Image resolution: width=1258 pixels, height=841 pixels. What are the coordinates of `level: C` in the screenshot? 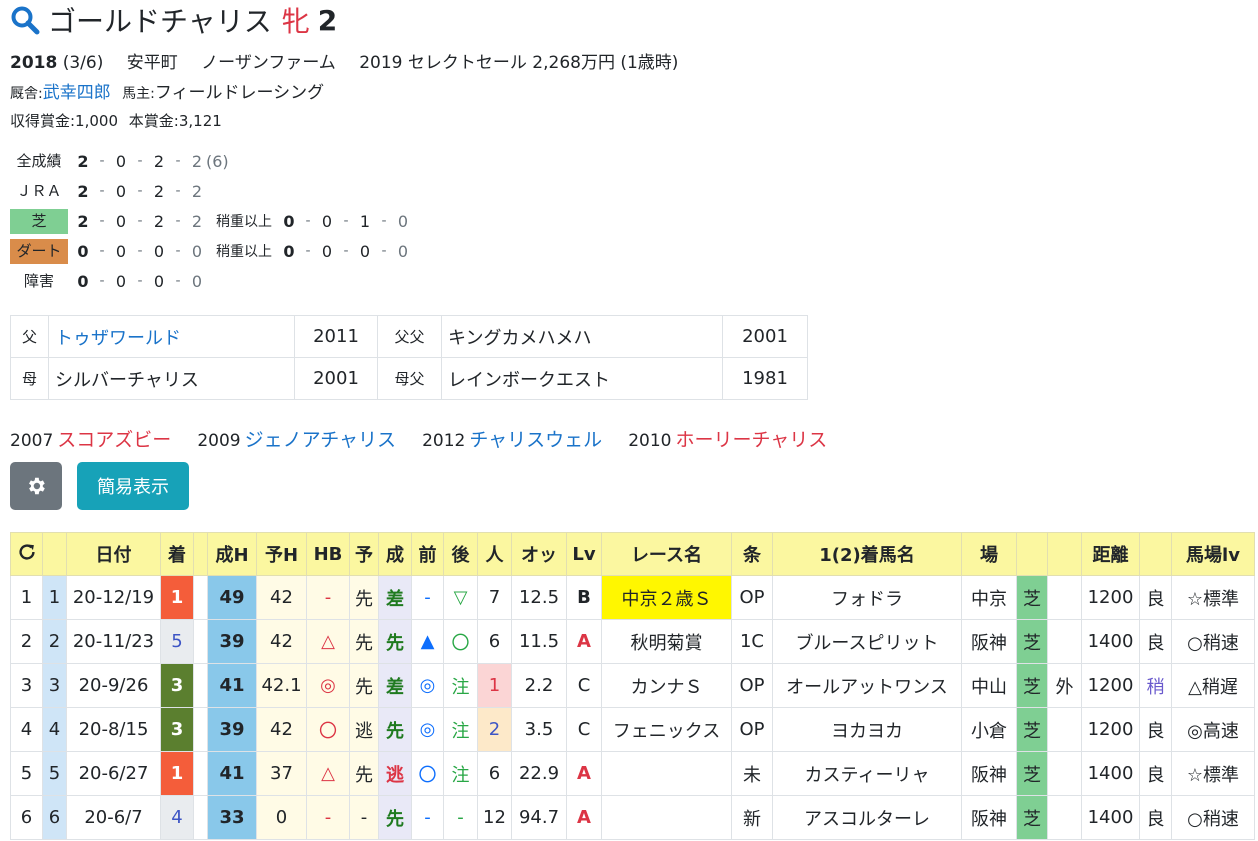 It's located at (584, 685).